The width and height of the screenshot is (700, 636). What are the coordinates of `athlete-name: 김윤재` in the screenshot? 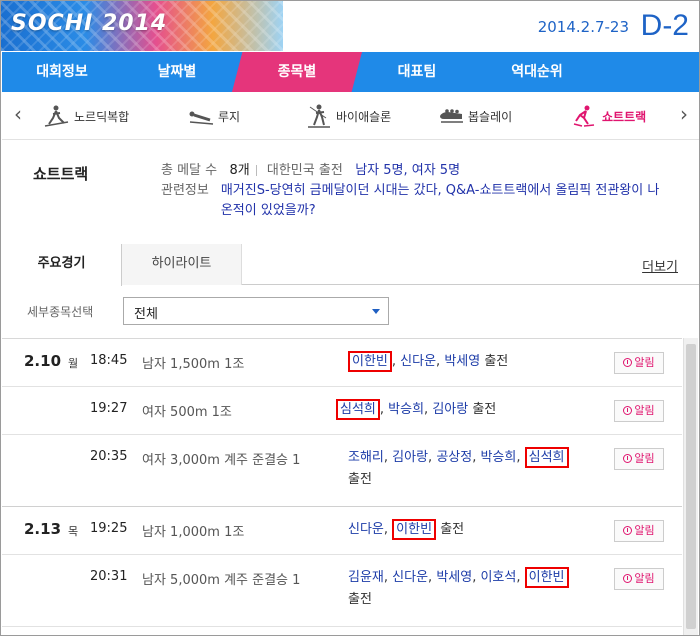 It's located at (366, 577).